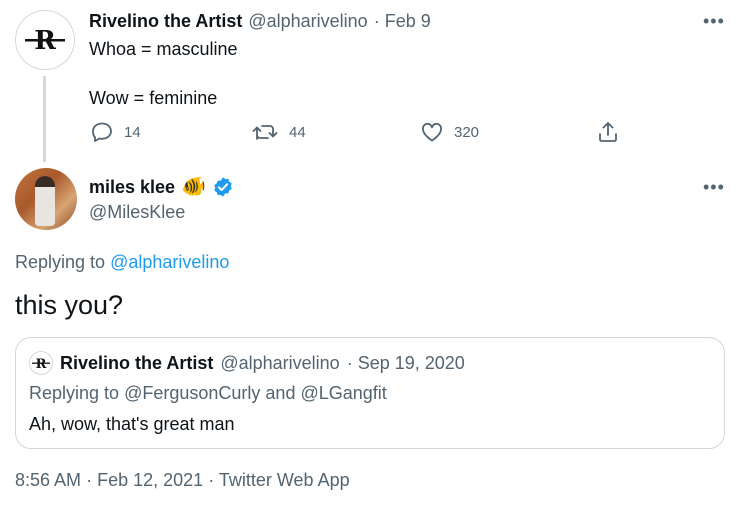 The height and width of the screenshot is (509, 739). What do you see at coordinates (102, 132) in the screenshot?
I see `reply-icon` at bounding box center [102, 132].